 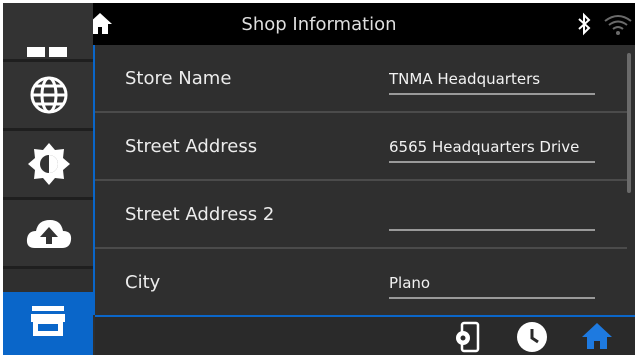 I want to click on sidebar-item-display, so click(x=48, y=164).